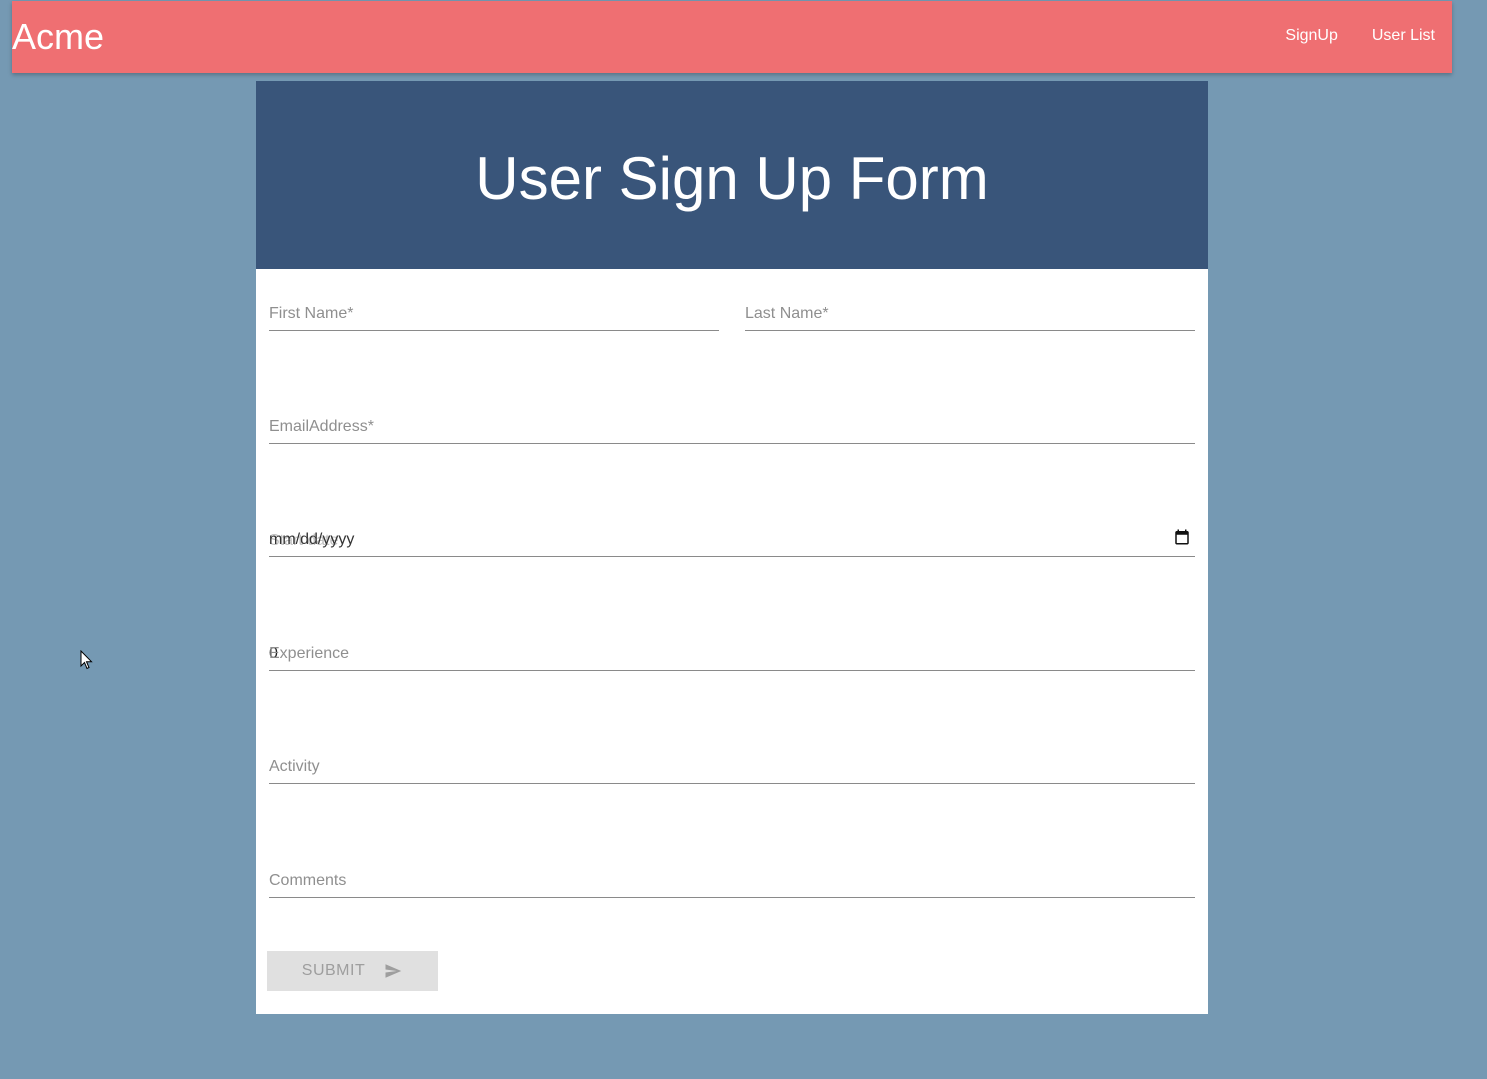 This screenshot has height=1079, width=1487. What do you see at coordinates (333, 970) in the screenshot?
I see `submit-label: SUBMIT` at bounding box center [333, 970].